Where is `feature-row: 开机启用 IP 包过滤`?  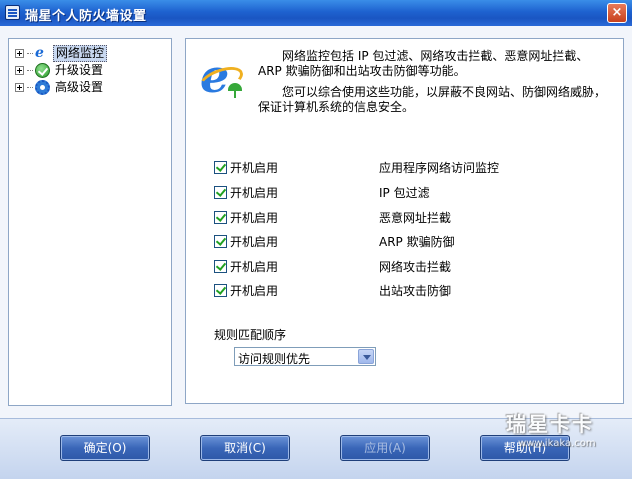 feature-row: 开机启用 IP 包过滤 is located at coordinates (322, 192).